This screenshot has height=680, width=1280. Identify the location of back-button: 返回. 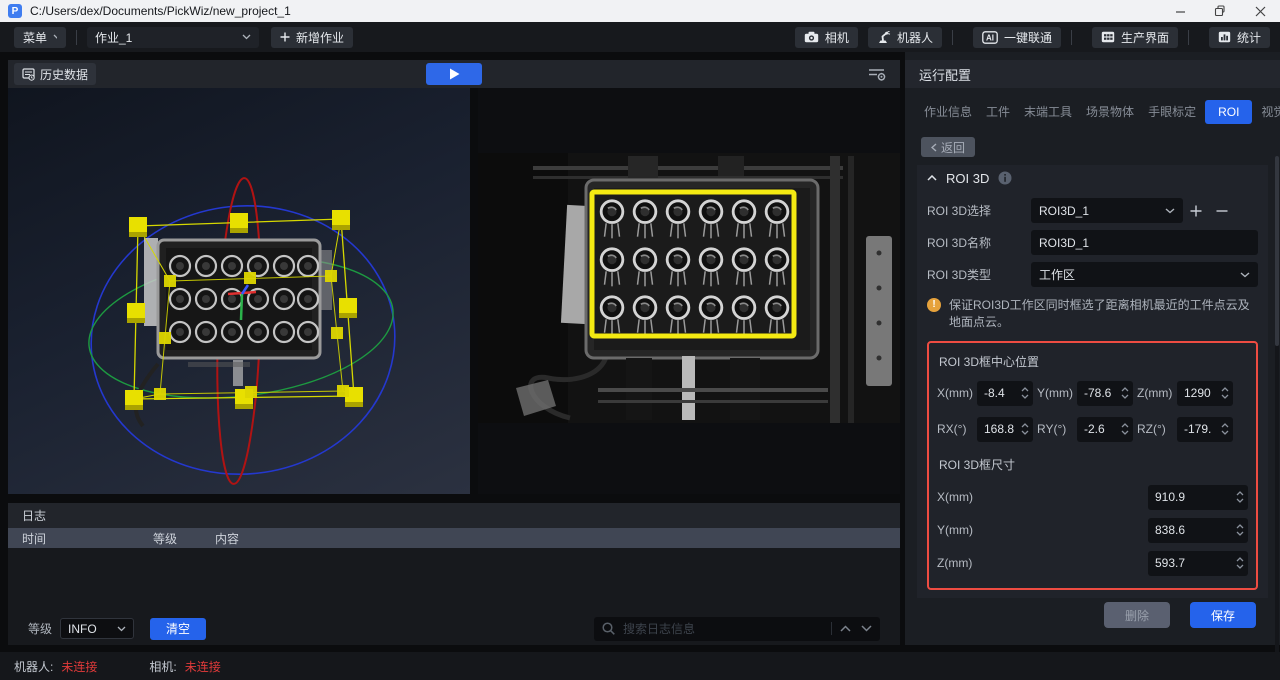
(948, 147).